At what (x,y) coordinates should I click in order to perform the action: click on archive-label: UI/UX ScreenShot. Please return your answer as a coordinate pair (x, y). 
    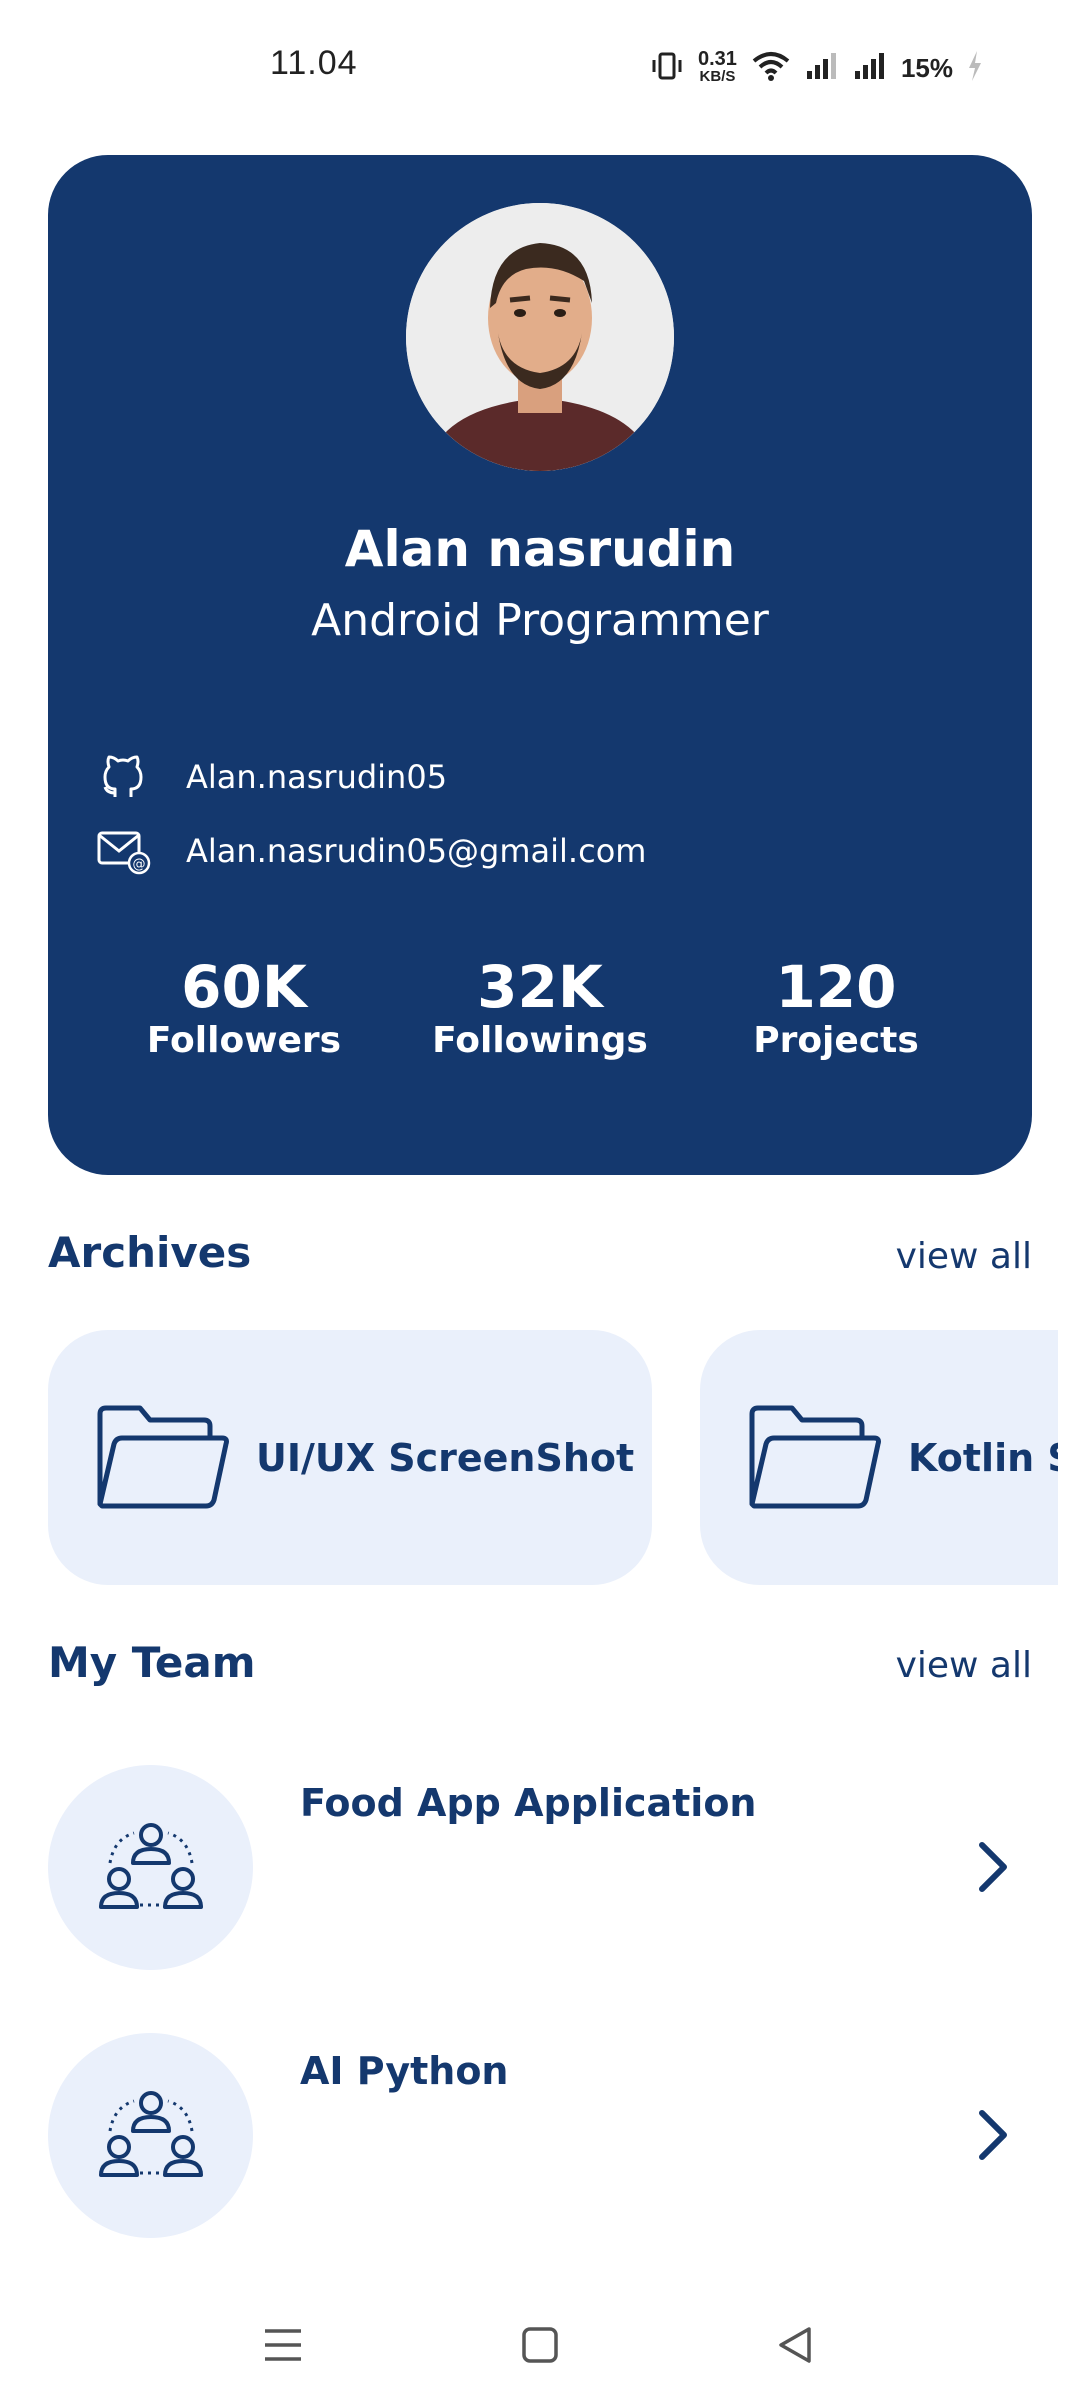
    Looking at the image, I should click on (445, 1457).